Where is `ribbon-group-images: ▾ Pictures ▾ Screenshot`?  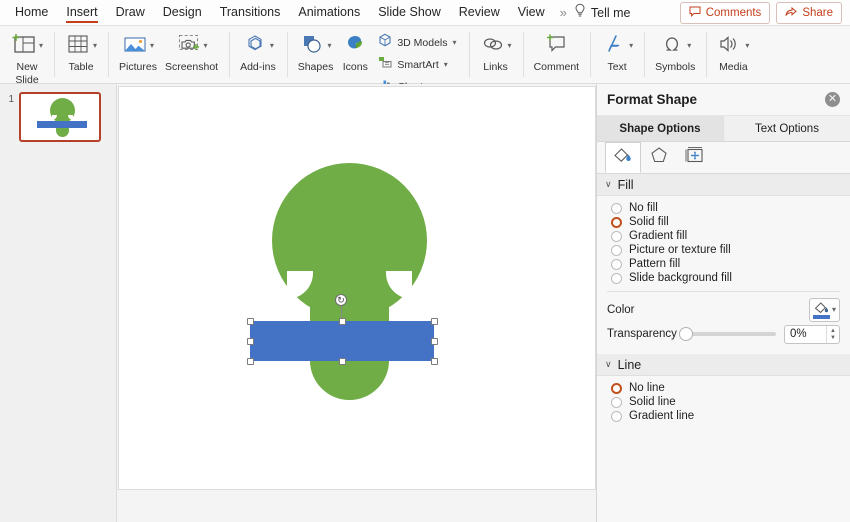
ribbon-group-images: ▾ Pictures ▾ Screenshot is located at coordinates (168, 54).